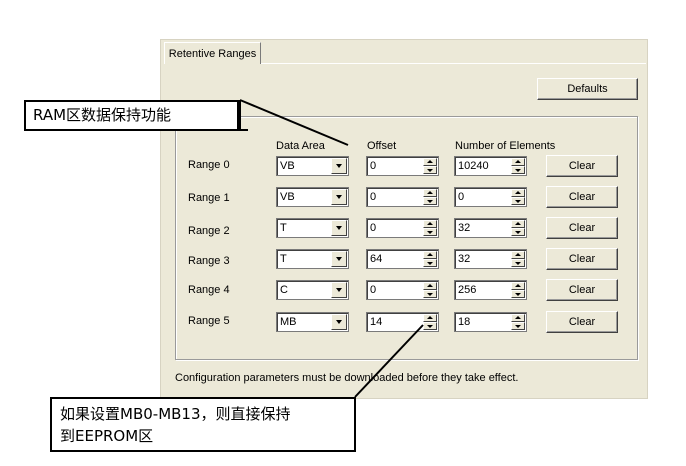 This screenshot has width=686, height=466. What do you see at coordinates (203, 424) in the screenshot?
I see `eeprom-retention-callout: 如果设置MB0-MB13，则直接保持 到EEPROM区` at bounding box center [203, 424].